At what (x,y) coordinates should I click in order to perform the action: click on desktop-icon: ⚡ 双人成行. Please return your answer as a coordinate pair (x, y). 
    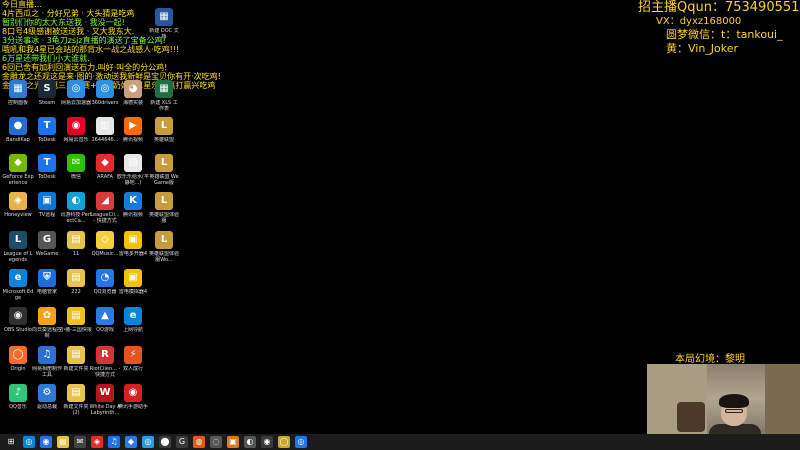
    Looking at the image, I should click on (133, 364).